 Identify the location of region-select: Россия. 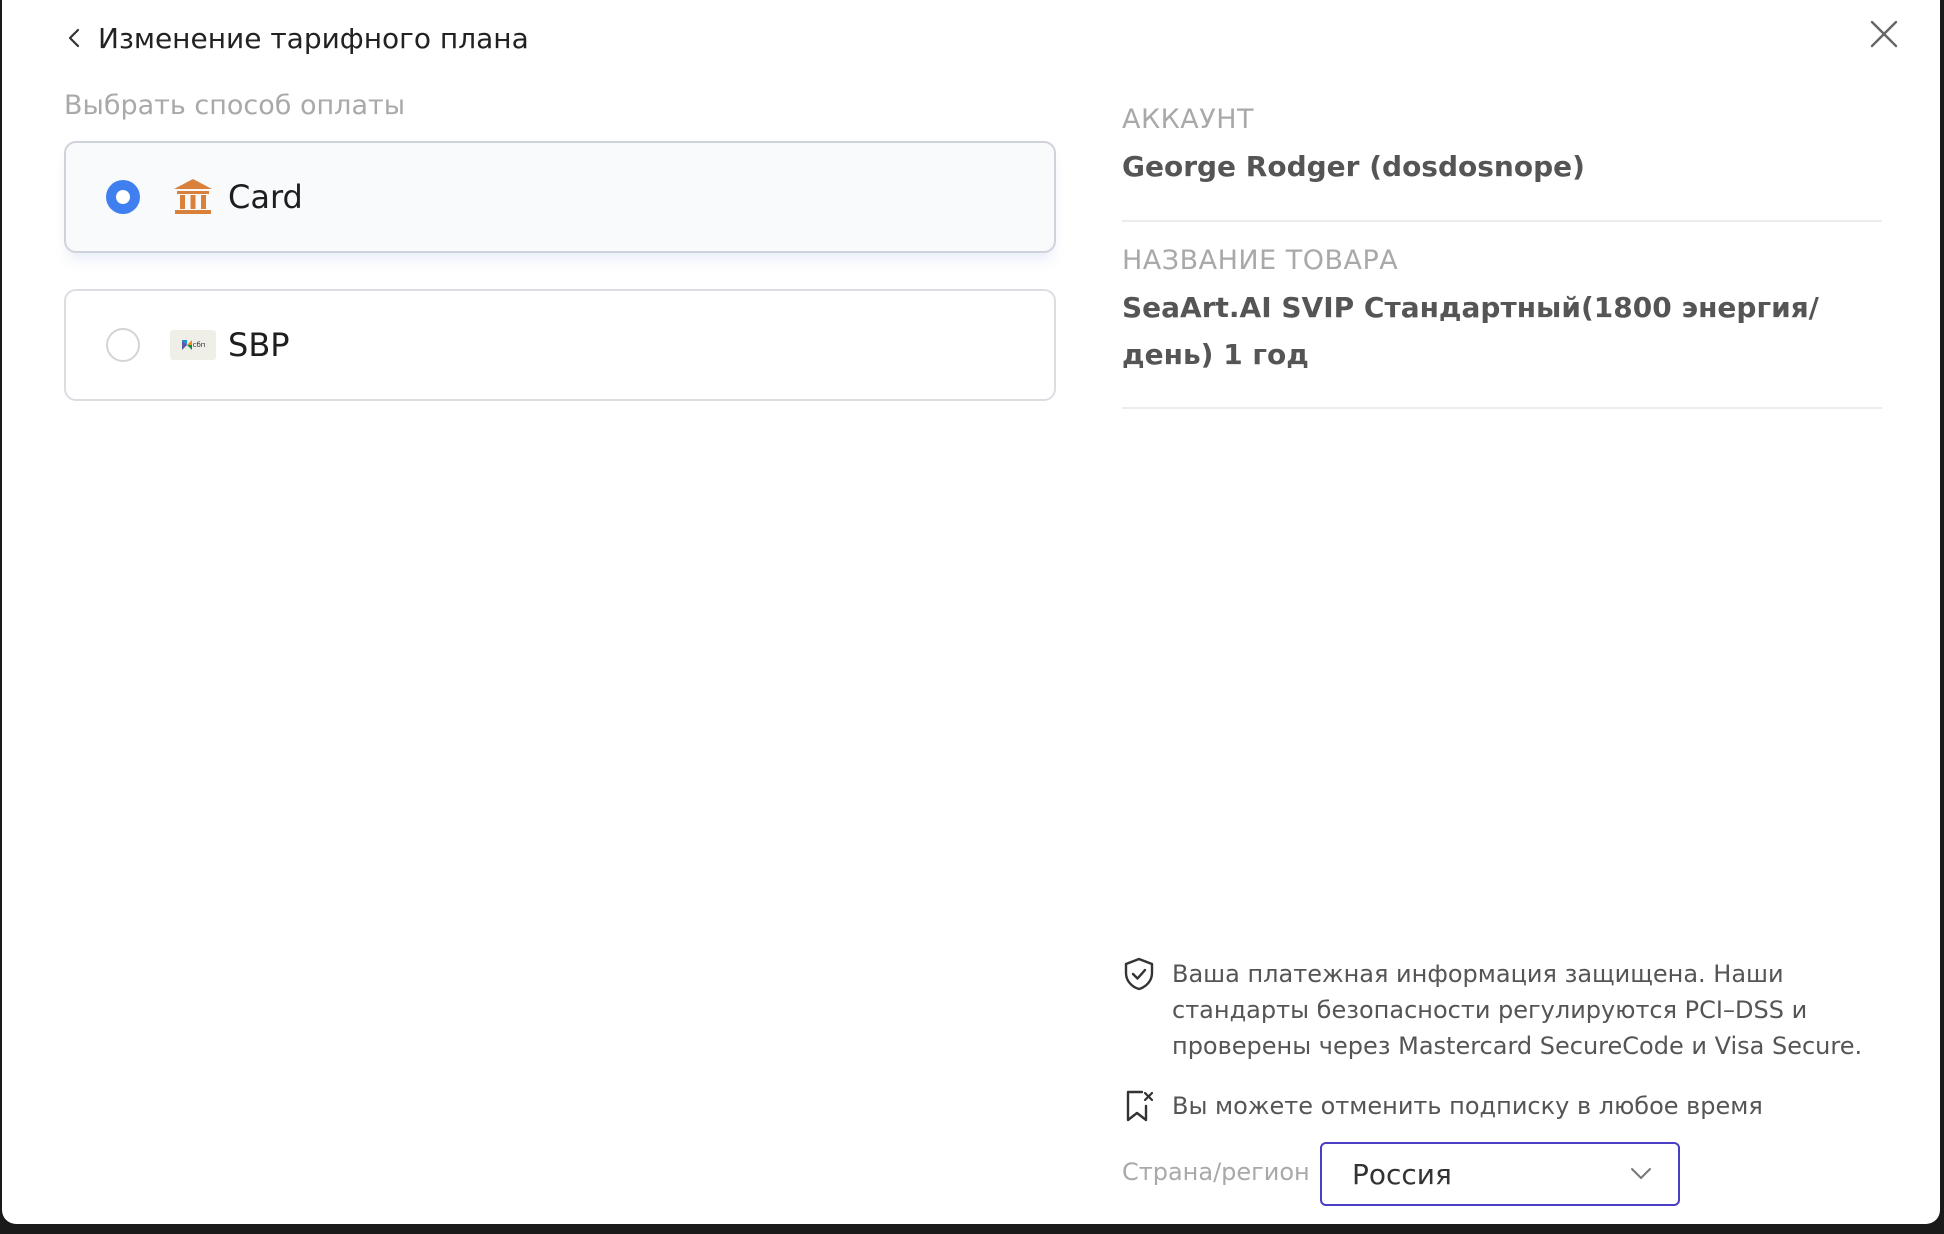
(1500, 1174).